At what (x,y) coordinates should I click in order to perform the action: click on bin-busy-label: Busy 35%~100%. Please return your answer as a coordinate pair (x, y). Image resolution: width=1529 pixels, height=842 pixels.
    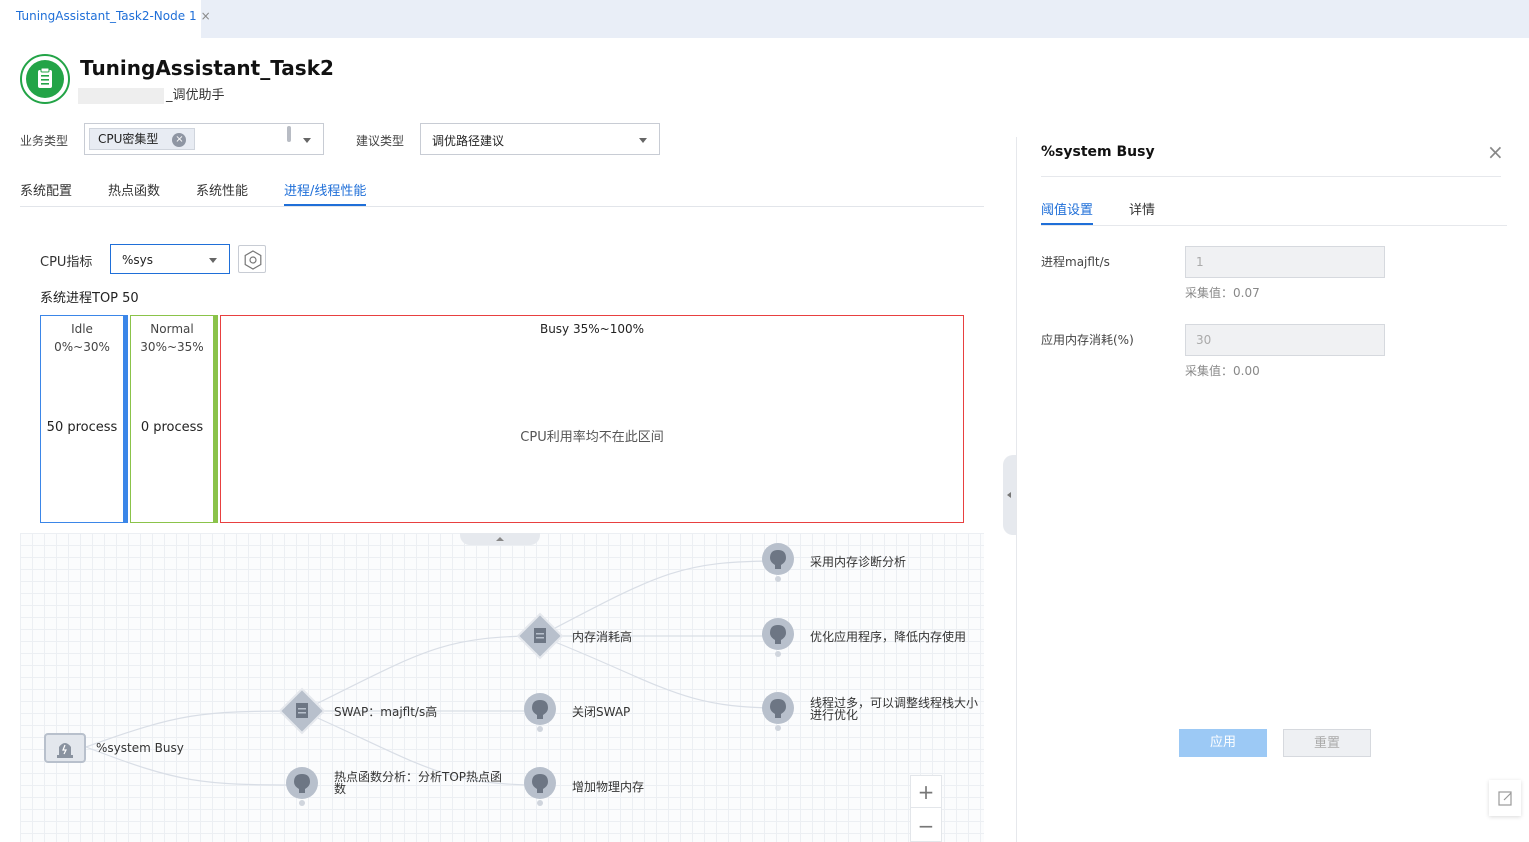
    Looking at the image, I should click on (592, 329).